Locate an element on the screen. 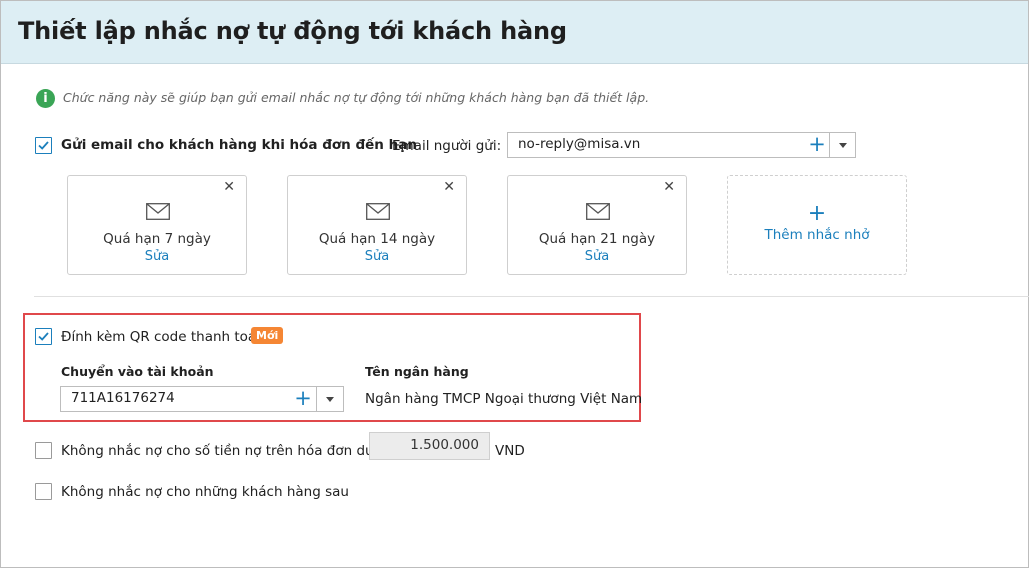  qr-checkbox is located at coordinates (43, 336).